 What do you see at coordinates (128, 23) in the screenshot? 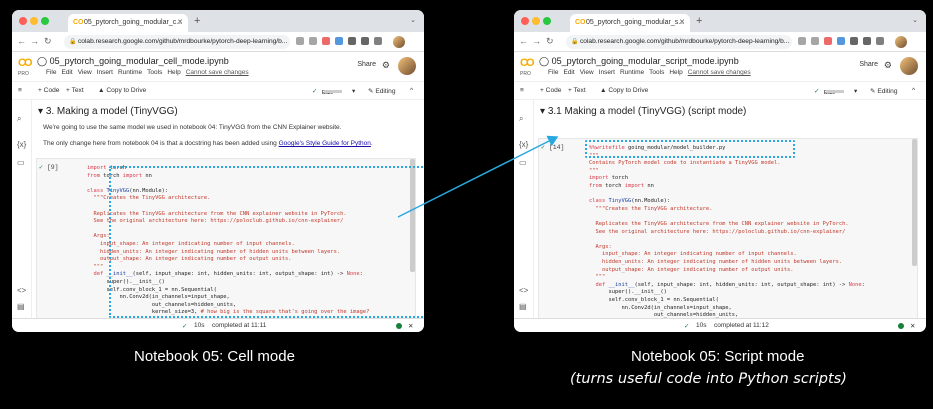
I see `browser-tab: CO 05_pytorch_going_modular_c... ✕` at bounding box center [128, 23].